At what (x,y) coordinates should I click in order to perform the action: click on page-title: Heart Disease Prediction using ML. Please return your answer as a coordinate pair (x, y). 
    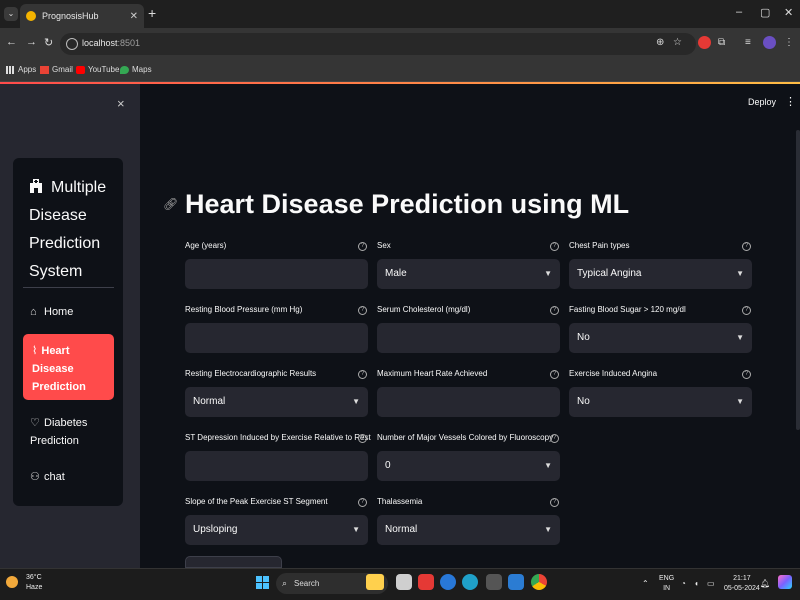
    Looking at the image, I should click on (407, 204).